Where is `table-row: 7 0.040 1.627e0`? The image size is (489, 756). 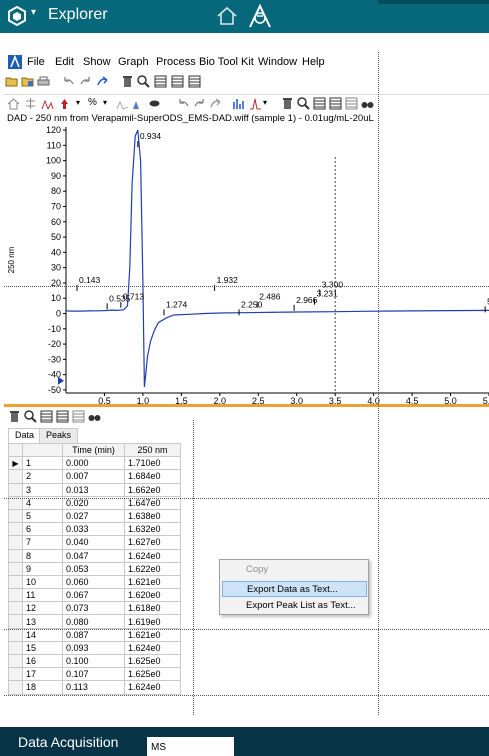 table-row: 7 0.040 1.627e0 is located at coordinates (94, 542).